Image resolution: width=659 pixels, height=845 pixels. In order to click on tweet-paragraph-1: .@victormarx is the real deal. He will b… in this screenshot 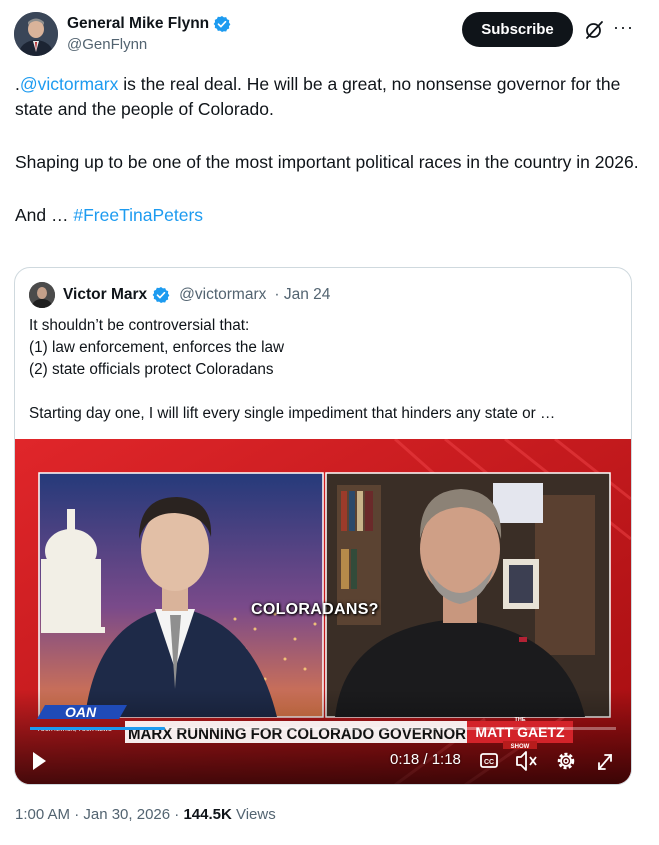, I will do `click(327, 97)`.